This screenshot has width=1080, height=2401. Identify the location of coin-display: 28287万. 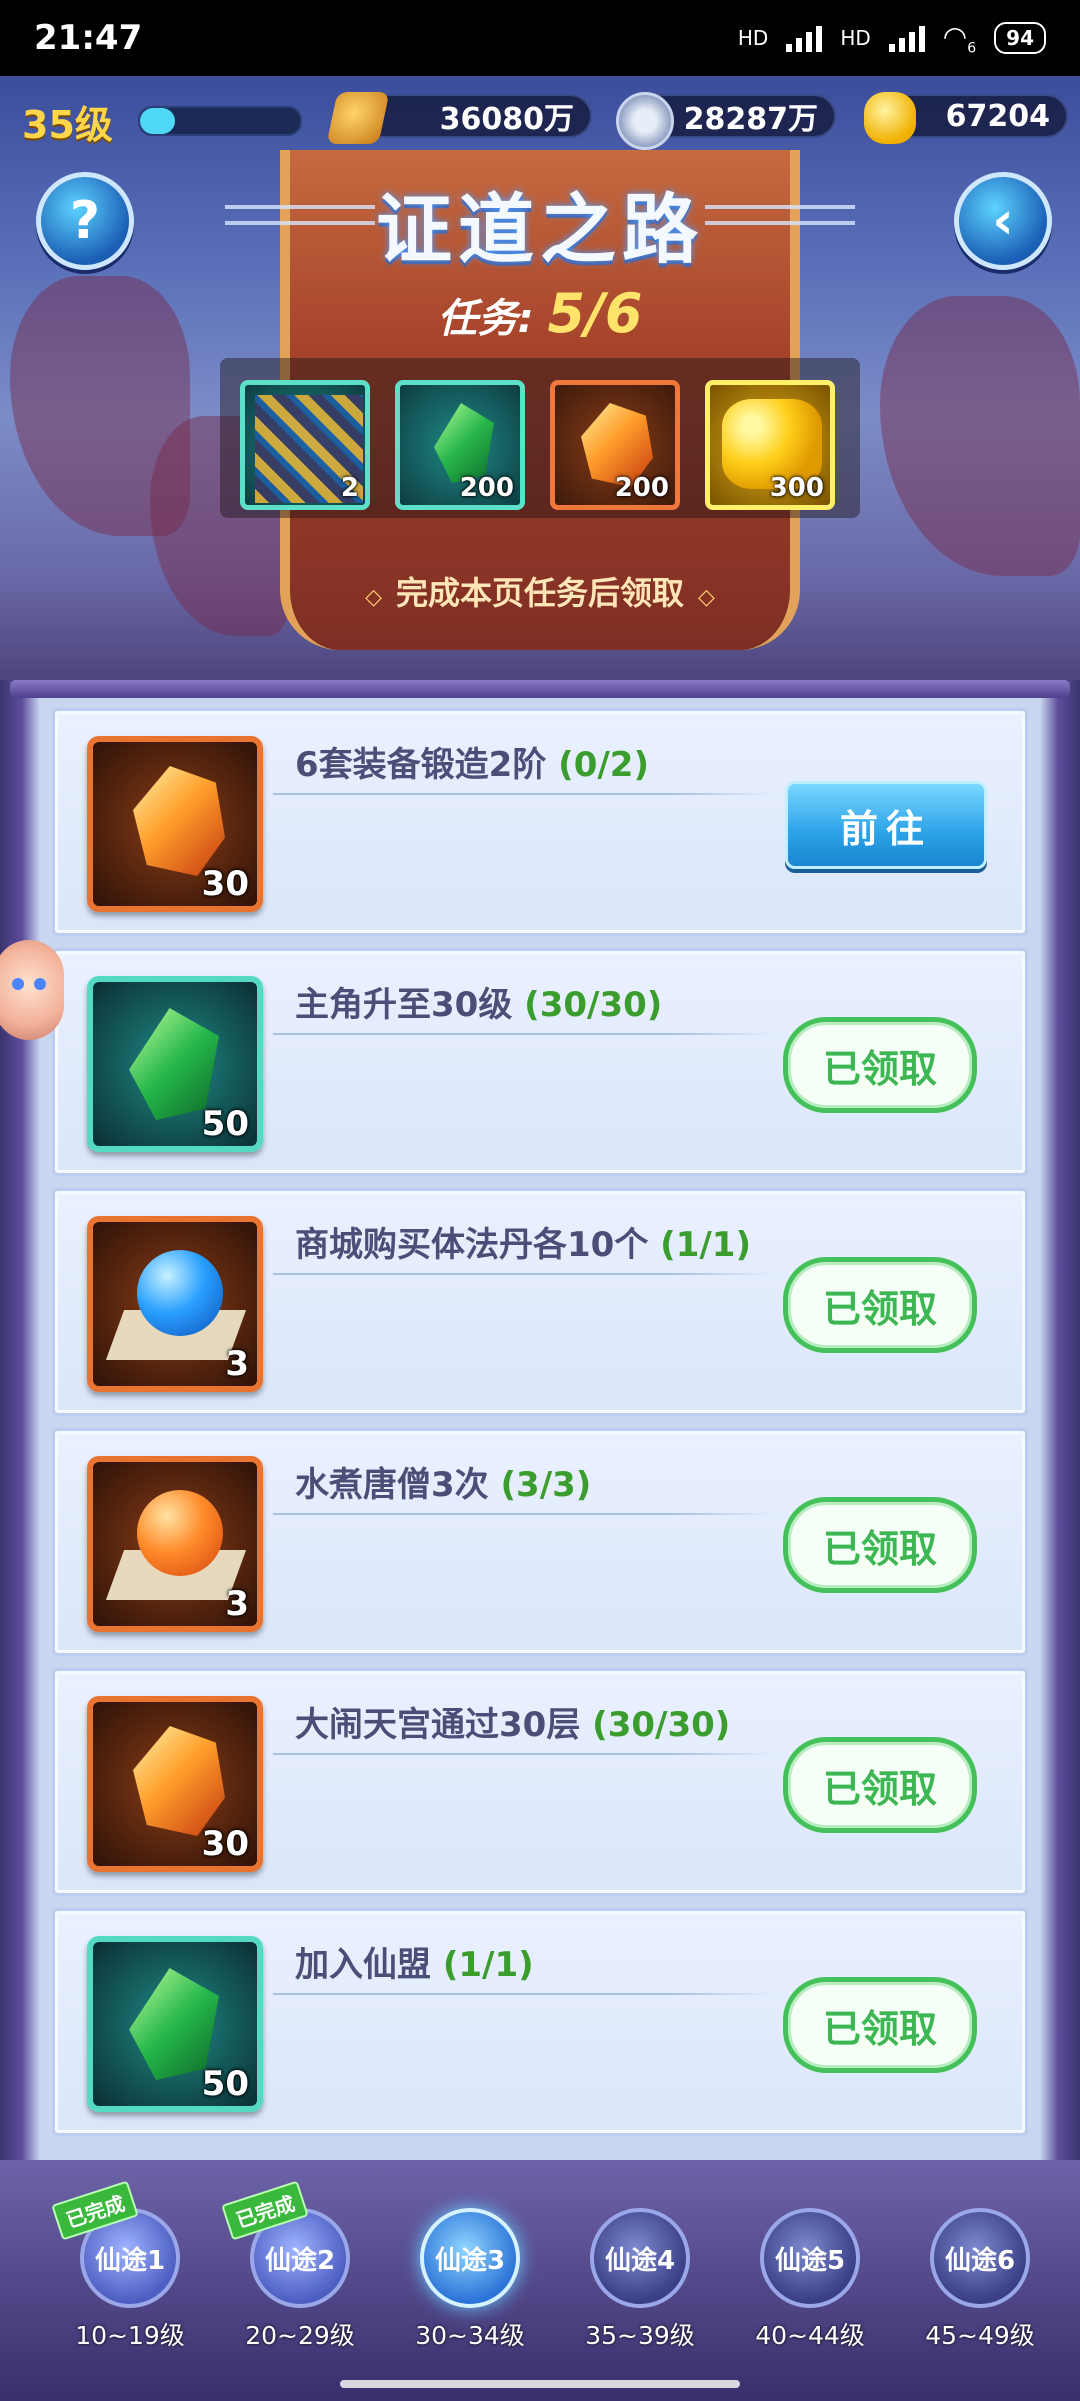
(726, 121).